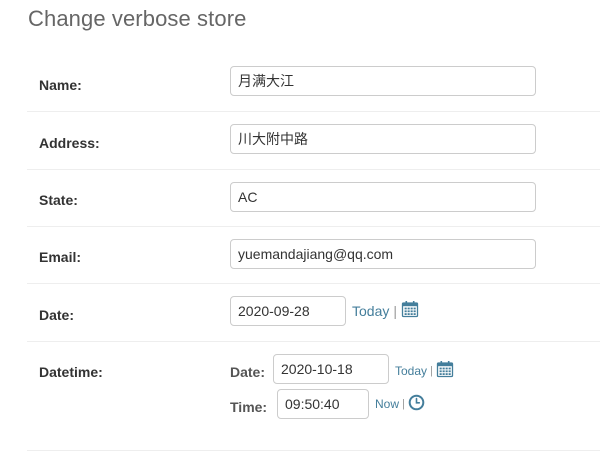 Image resolution: width=600 pixels, height=474 pixels. I want to click on date-input, so click(288, 311).